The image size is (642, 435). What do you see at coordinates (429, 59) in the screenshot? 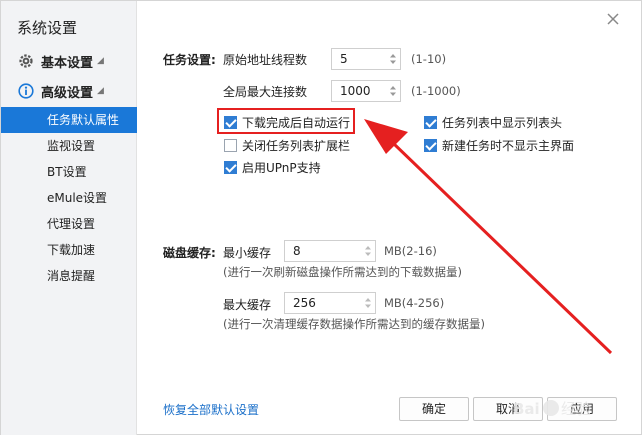
I see `origin-threads-range: (1-10)` at bounding box center [429, 59].